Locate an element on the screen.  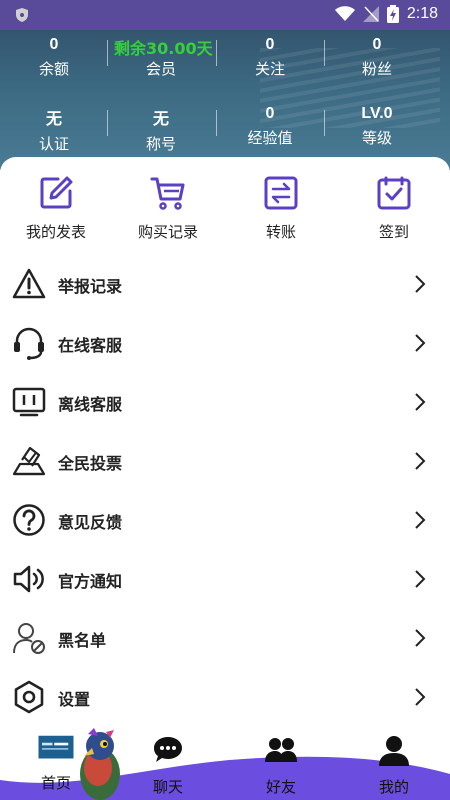
friends-icon is located at coordinates (281, 750).